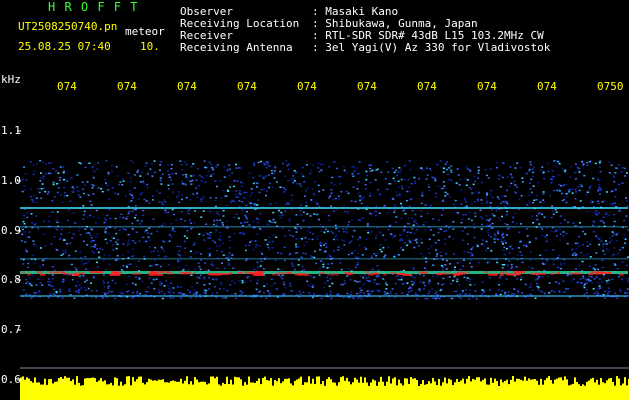  Describe the element at coordinates (541, 273) in the screenshot. I see `echo-segment` at that location.